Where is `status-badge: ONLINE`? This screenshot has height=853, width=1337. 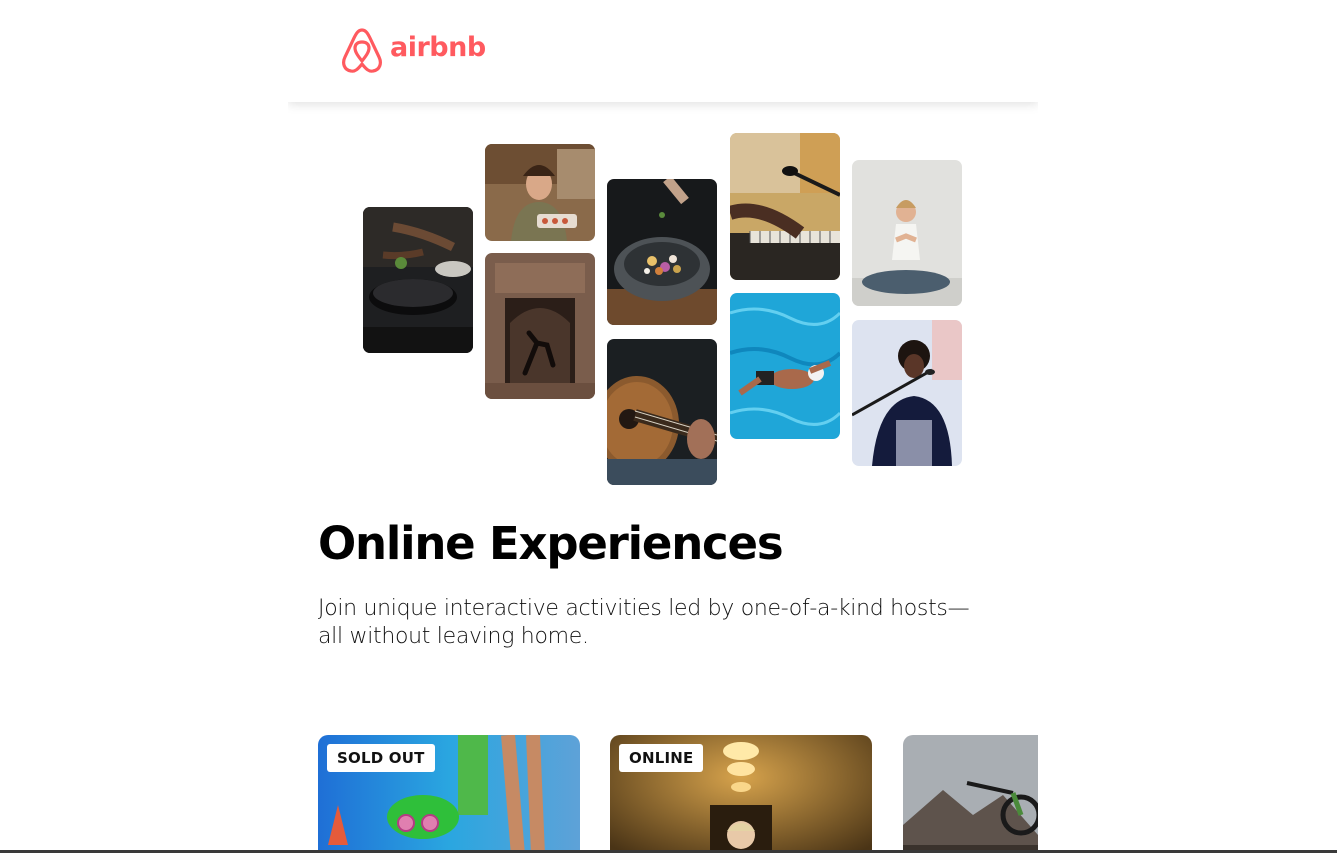 status-badge: ONLINE is located at coordinates (661, 758).